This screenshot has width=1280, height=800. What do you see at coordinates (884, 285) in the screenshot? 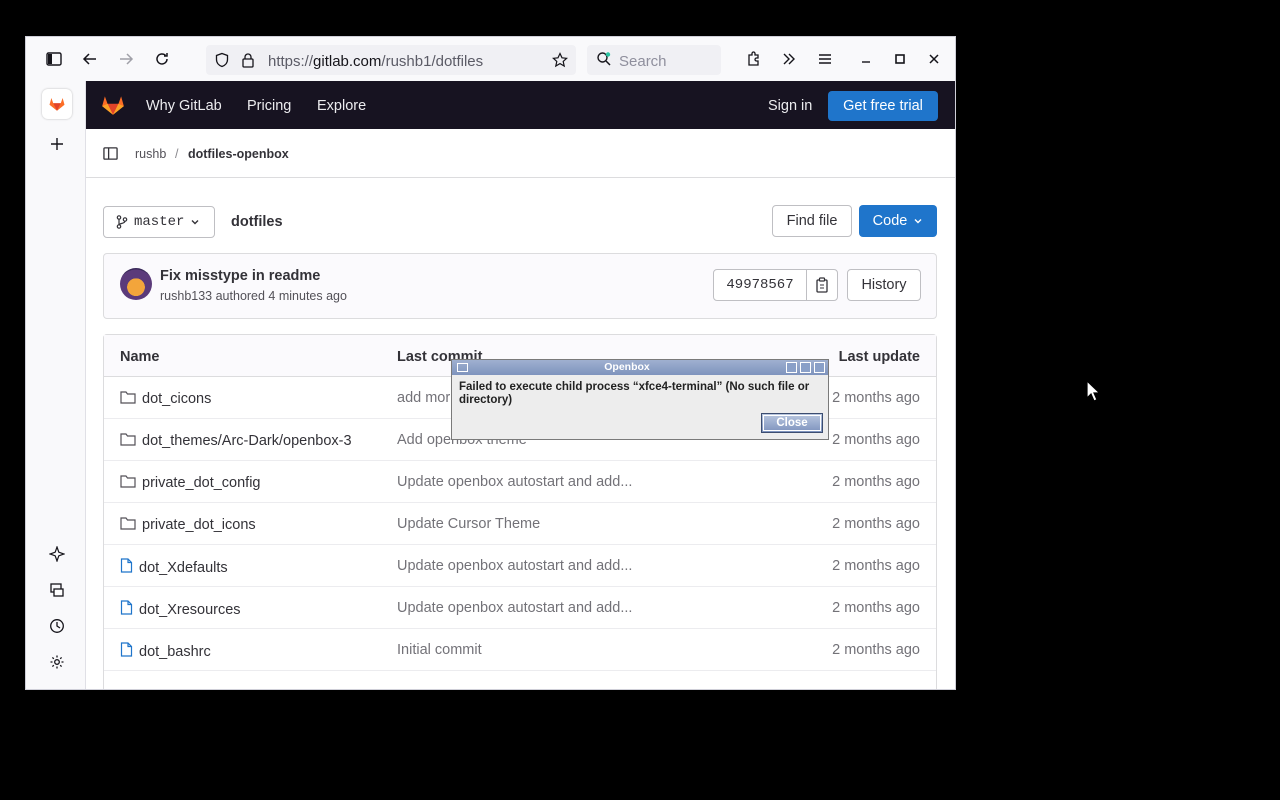
I see `history-button: History` at bounding box center [884, 285].